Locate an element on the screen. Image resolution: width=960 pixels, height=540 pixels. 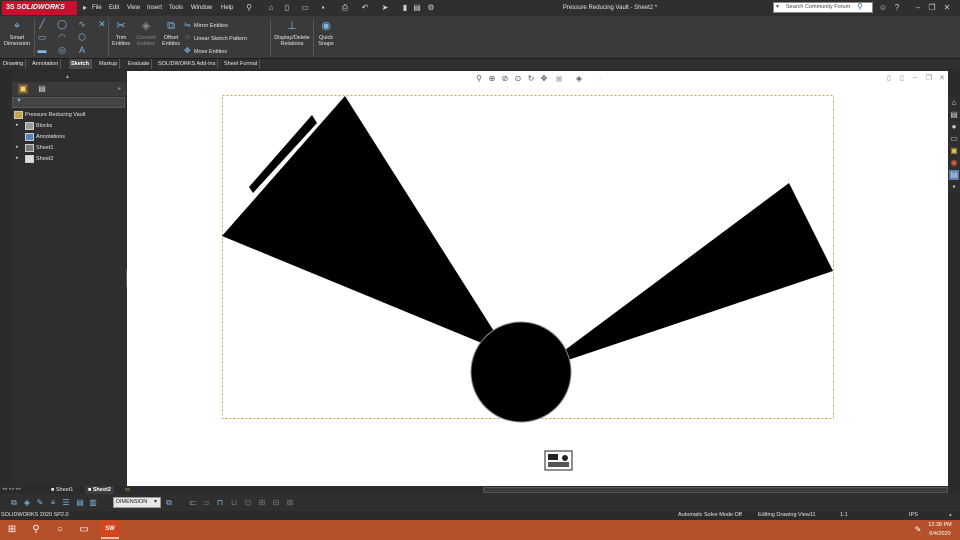
units-text: IPS is located at coordinates (913, 515).